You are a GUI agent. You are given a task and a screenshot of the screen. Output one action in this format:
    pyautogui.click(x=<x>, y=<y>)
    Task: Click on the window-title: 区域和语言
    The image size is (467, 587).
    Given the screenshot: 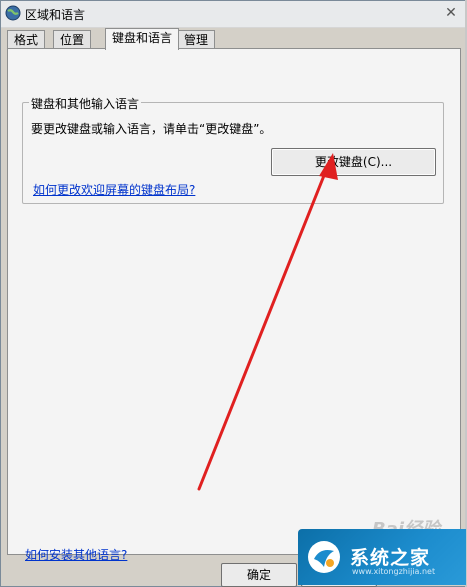 What is the action you would take?
    pyautogui.click(x=55, y=15)
    